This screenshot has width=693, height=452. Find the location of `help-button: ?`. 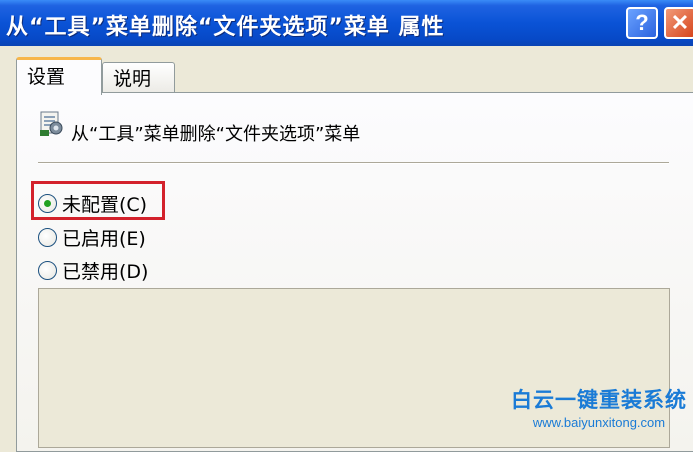

help-button: ? is located at coordinates (642, 23).